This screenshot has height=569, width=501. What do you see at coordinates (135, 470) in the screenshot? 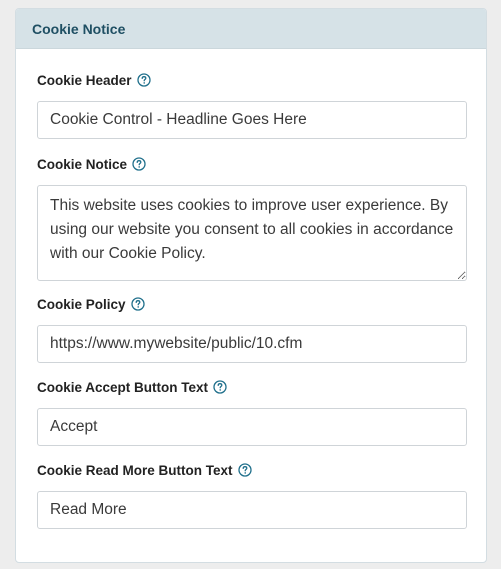
I see `read-more-button-text-label: Cookie Read More Button Text` at bounding box center [135, 470].